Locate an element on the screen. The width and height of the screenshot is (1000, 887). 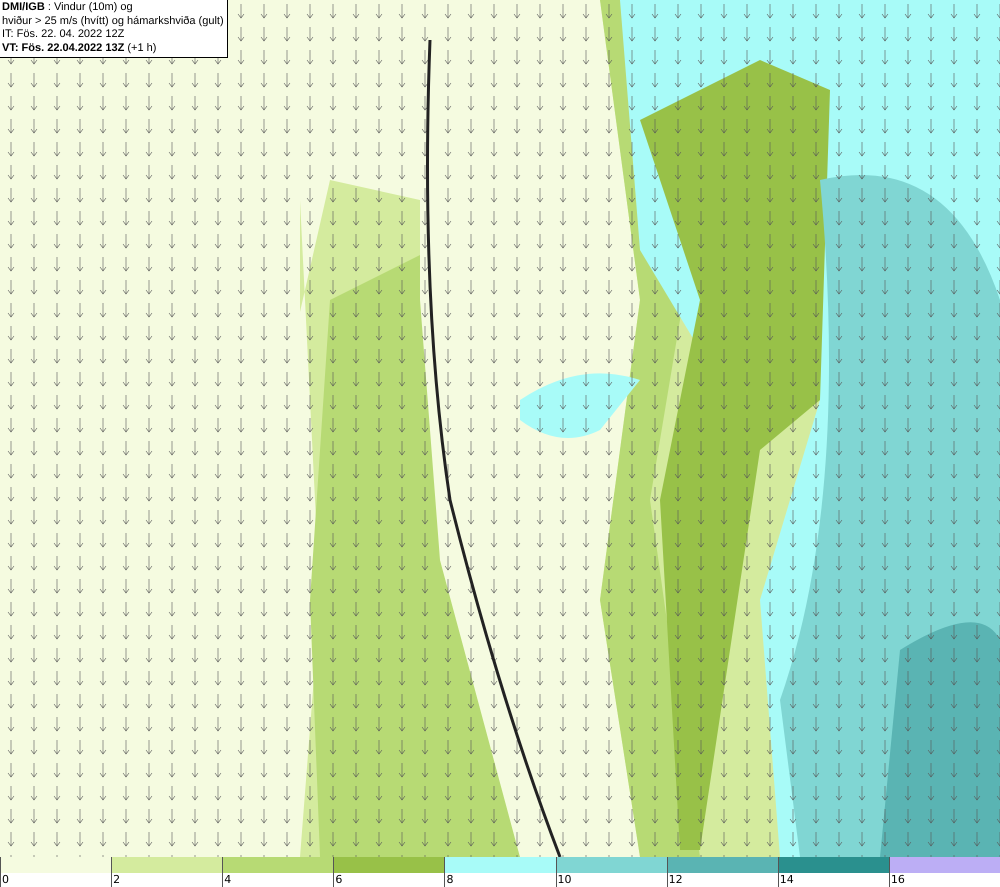
legend-label: 12 is located at coordinates (675, 879).